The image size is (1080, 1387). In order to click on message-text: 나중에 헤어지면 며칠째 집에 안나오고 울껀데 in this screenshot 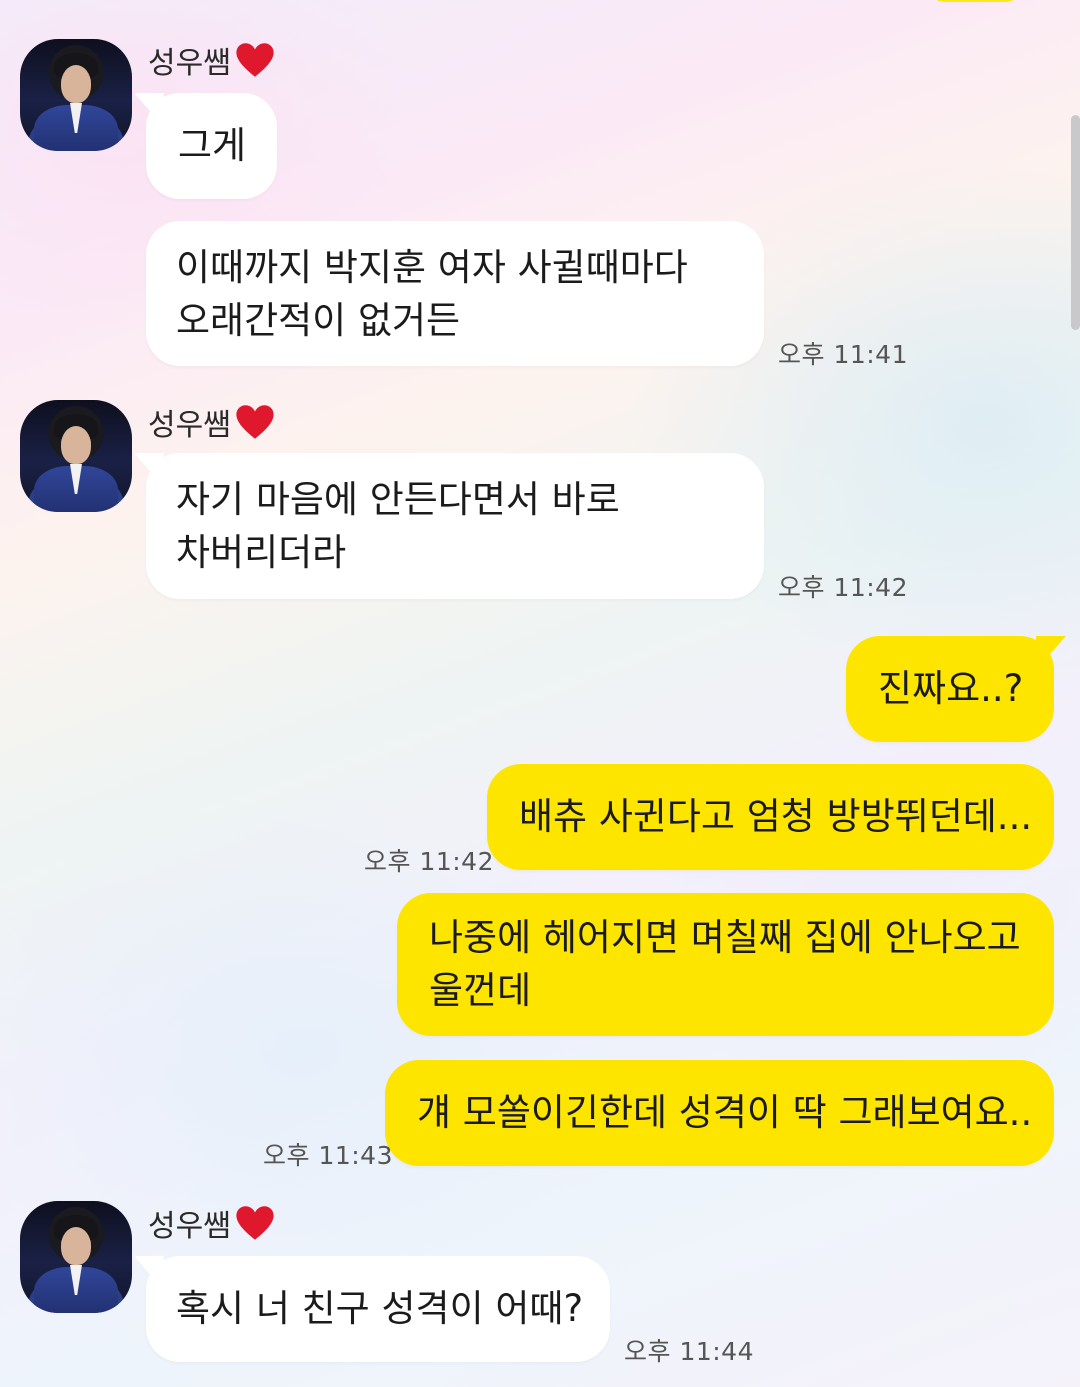, I will do `click(725, 964)`.